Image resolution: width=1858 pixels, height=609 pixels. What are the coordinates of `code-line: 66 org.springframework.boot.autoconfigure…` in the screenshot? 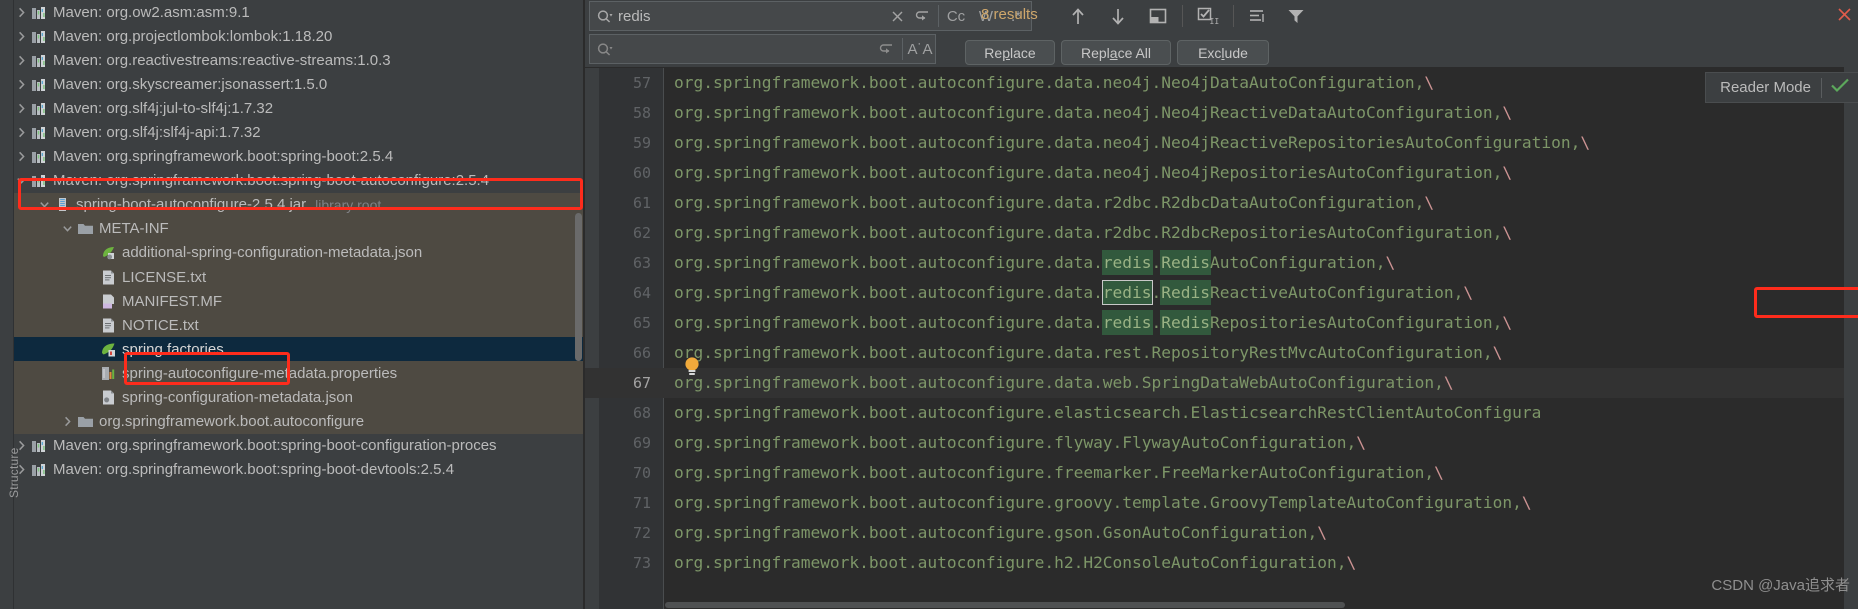 It's located at (1221, 353).